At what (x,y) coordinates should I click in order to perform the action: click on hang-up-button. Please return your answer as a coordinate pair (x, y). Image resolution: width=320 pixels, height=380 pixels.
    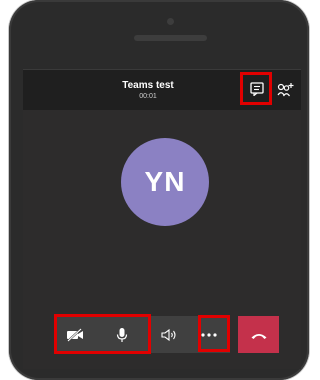
    Looking at the image, I should click on (258, 334).